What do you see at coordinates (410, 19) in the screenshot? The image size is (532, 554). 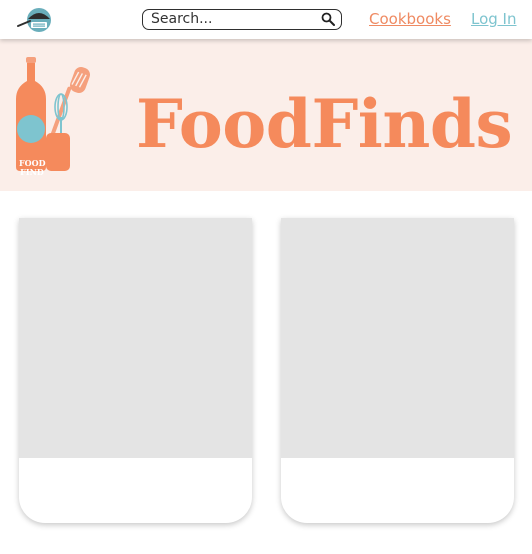 I see `cookbooks-link: Cookbooks` at bounding box center [410, 19].